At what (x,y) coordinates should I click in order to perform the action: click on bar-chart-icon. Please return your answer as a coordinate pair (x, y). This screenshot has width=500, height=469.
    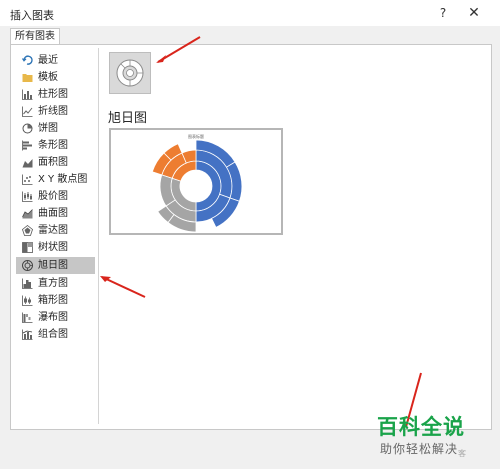
    Looking at the image, I should click on (27, 145).